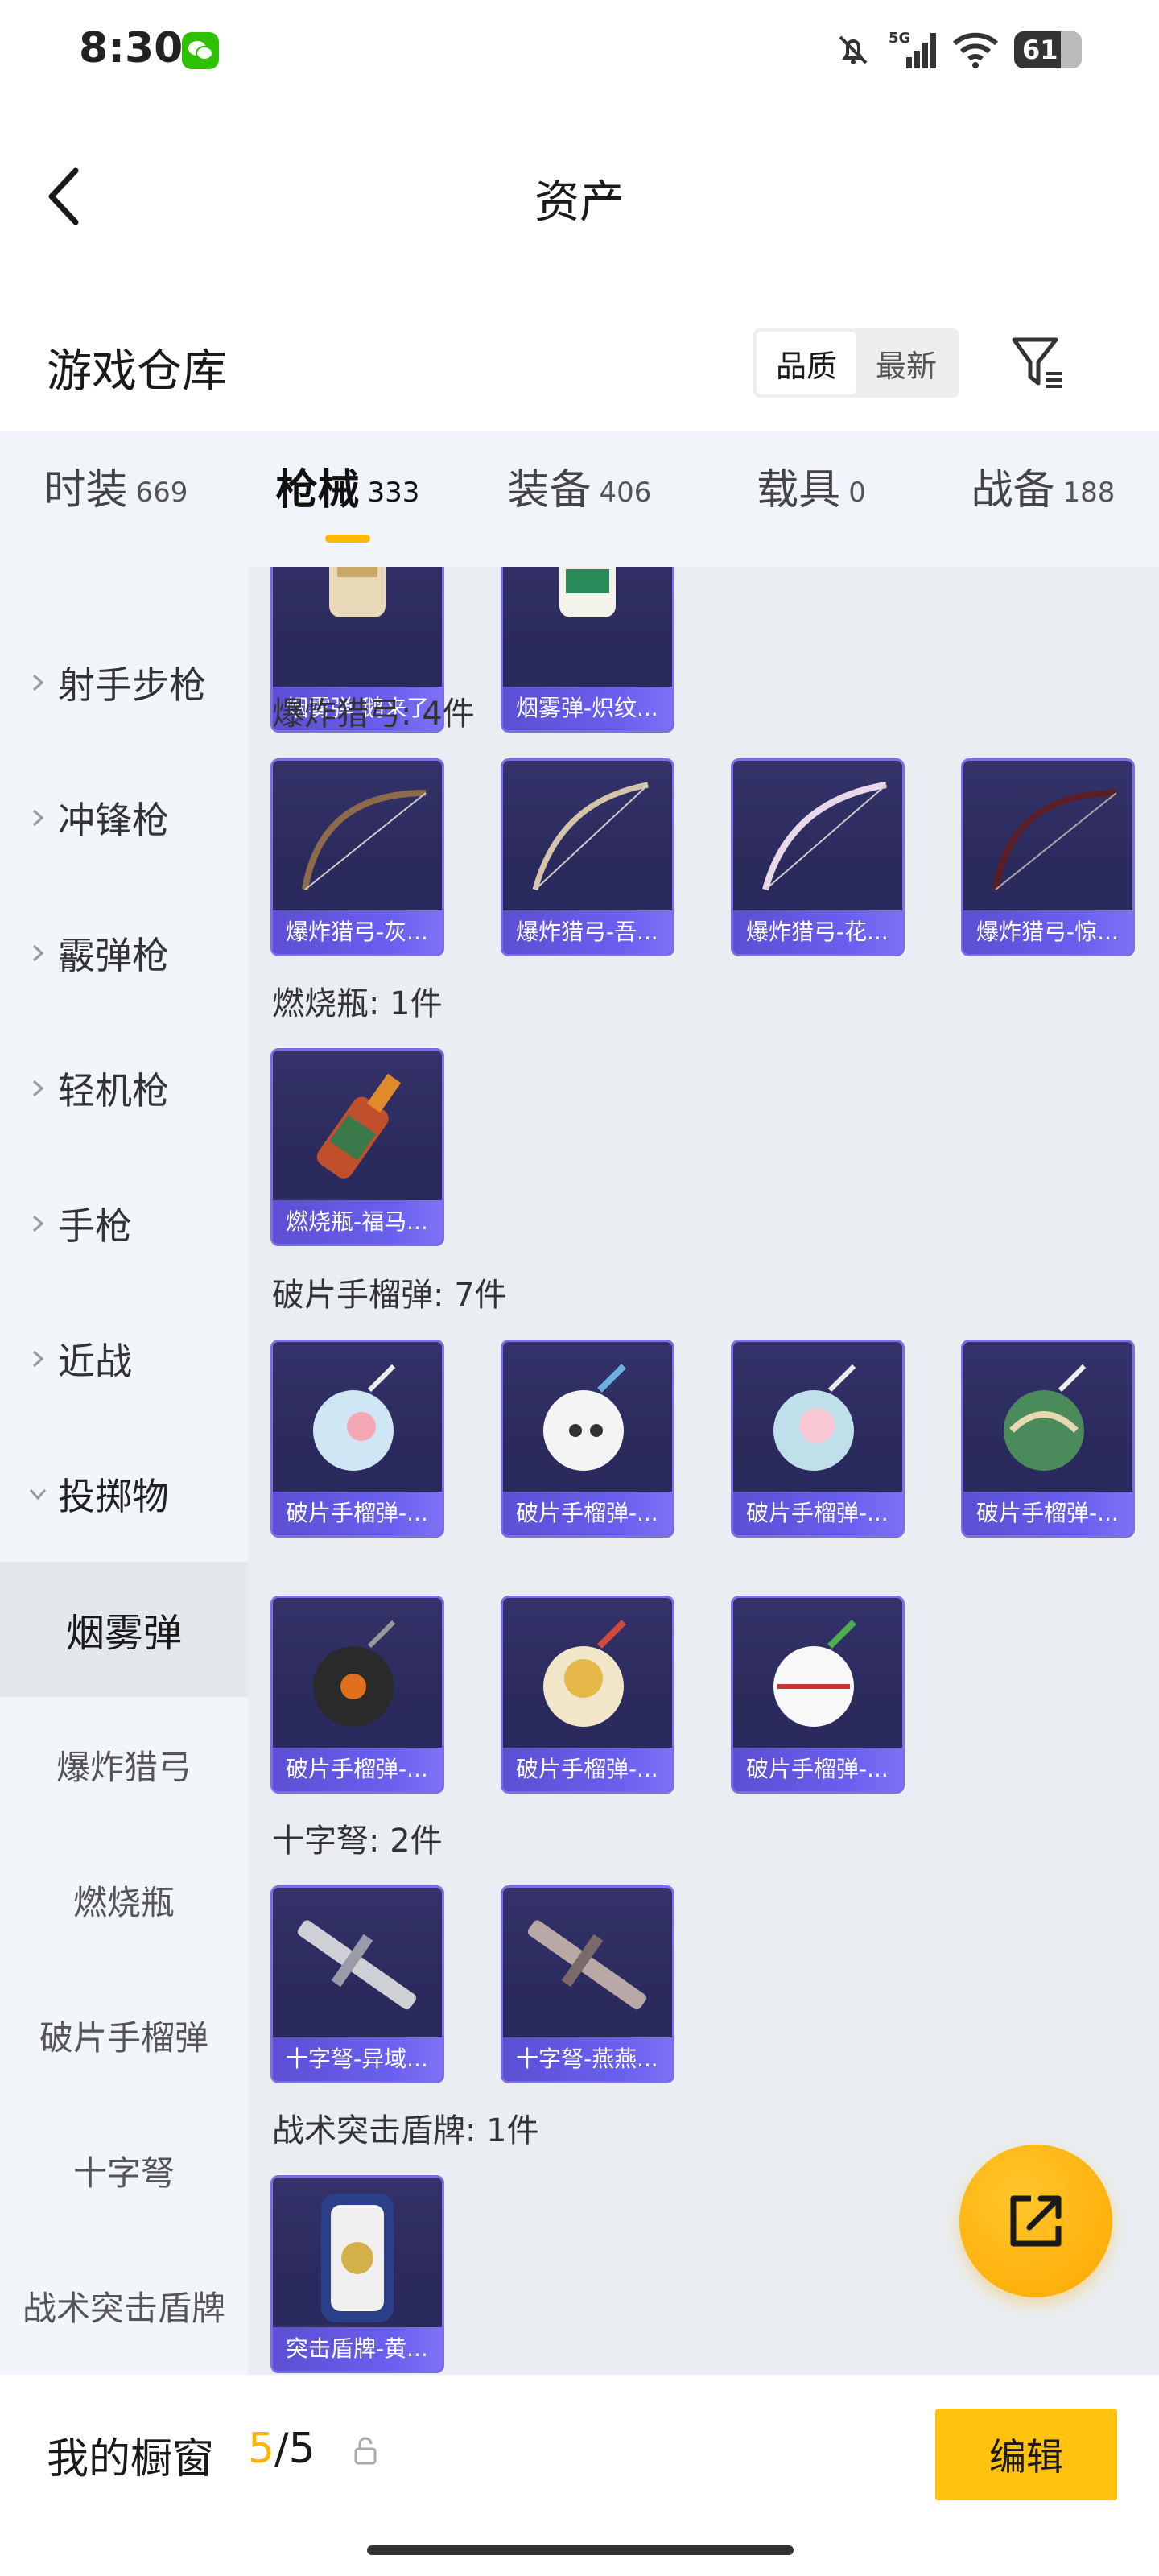 This screenshot has height=2576, width=1159. I want to click on signal-icon: 5G, so click(912, 49).